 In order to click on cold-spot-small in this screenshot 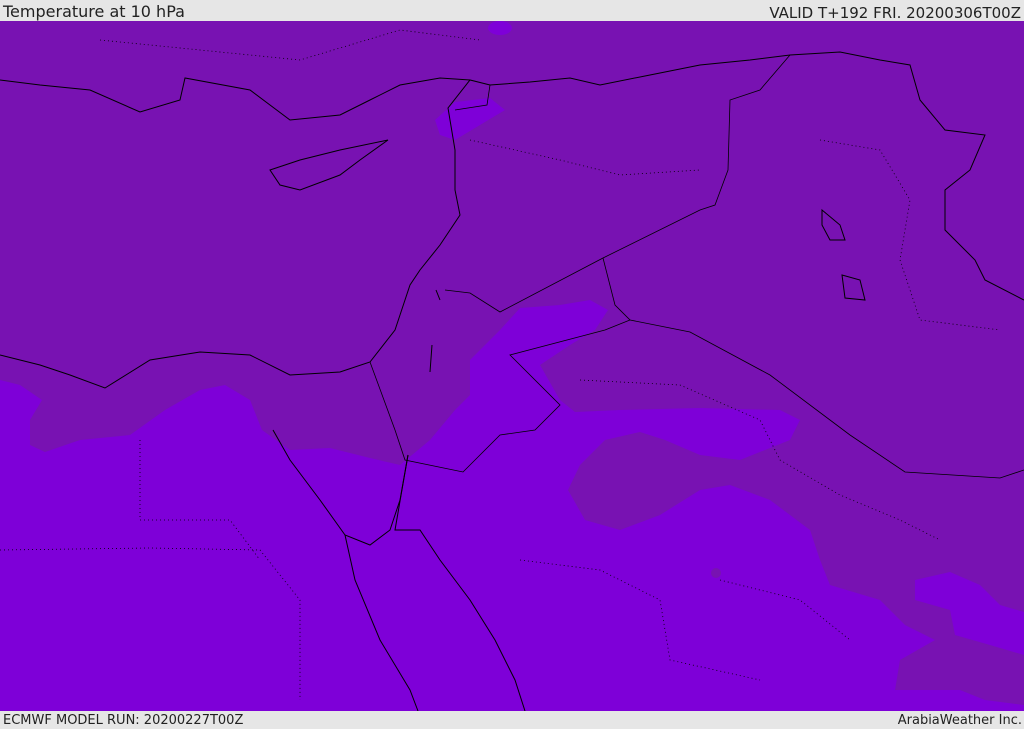, I will do `click(716, 573)`.